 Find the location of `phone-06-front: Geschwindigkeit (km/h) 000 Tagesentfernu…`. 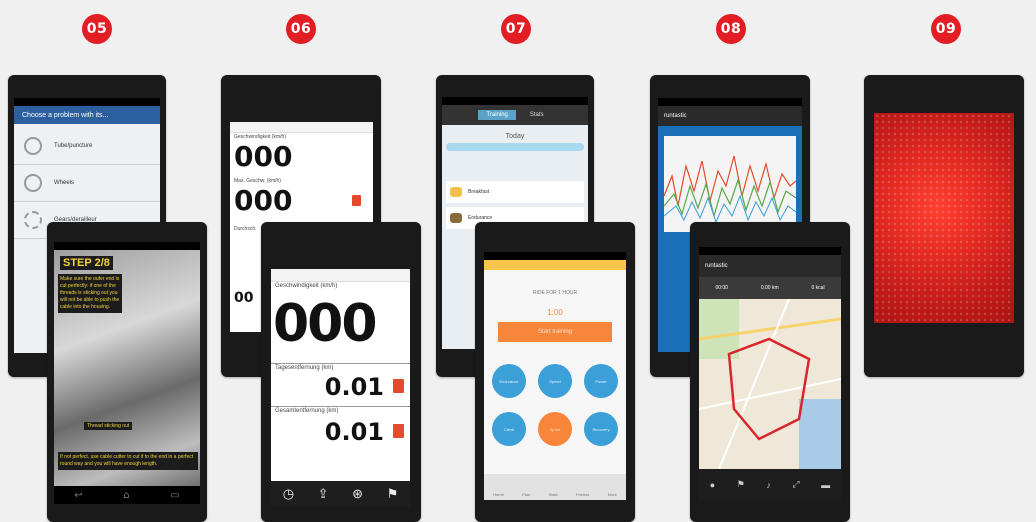

phone-06-front: Geschwindigkeit (km/h) 000 Tagesentfernu… is located at coordinates (341, 372).